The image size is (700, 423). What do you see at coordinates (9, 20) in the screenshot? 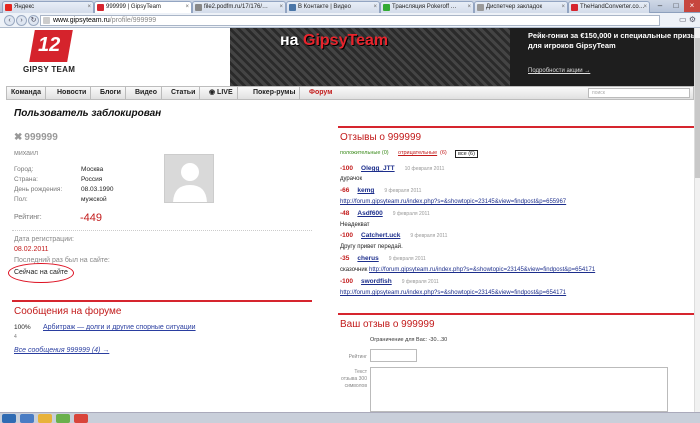
I see `back-icon: ‹` at bounding box center [9, 20].